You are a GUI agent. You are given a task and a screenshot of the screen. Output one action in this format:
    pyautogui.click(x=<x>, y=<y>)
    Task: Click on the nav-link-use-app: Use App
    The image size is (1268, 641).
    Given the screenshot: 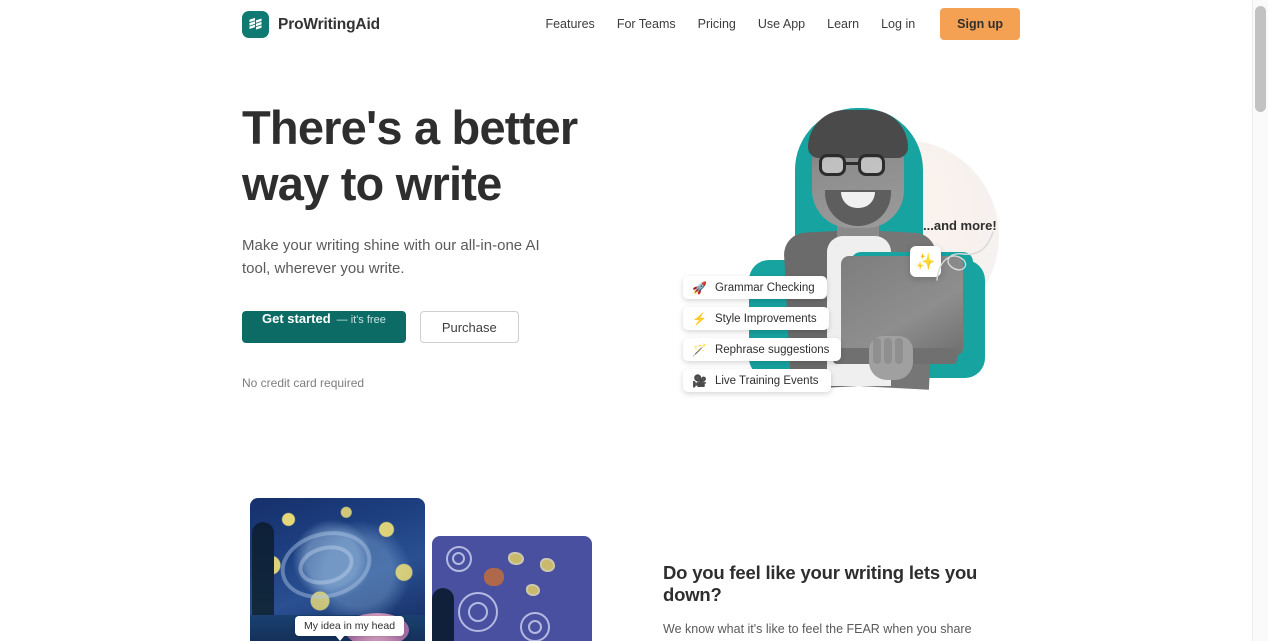 What is the action you would take?
    pyautogui.click(x=781, y=24)
    